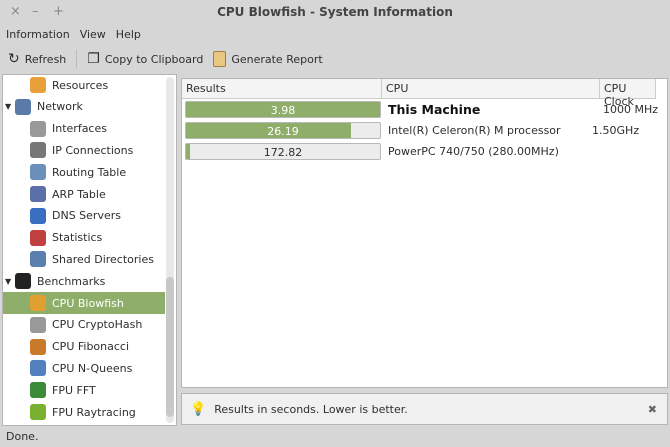 This screenshot has height=447, width=670. Describe the element at coordinates (198, 409) in the screenshot. I see `lightbulb-icon: 💡` at that location.